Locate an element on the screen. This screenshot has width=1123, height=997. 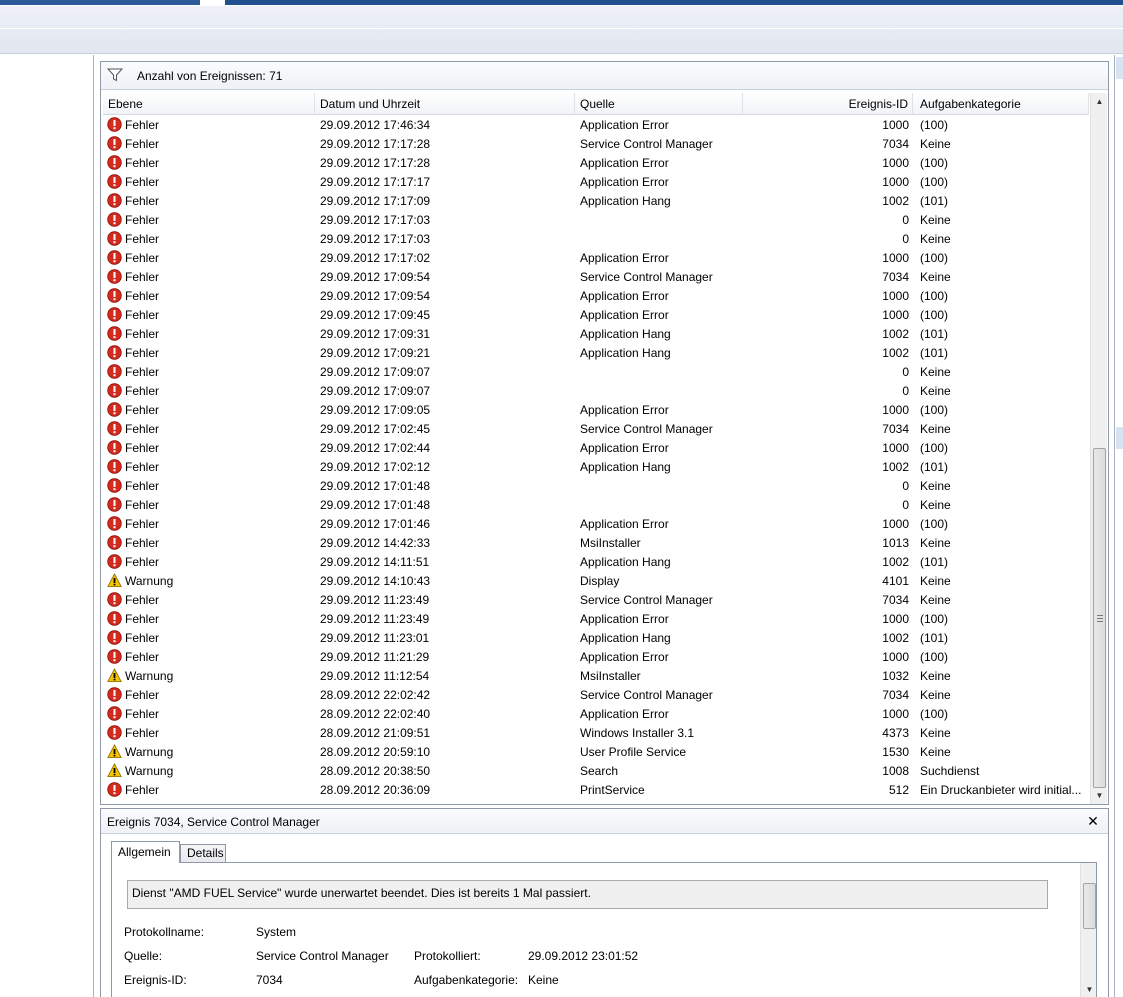
event-id-cell: 1032 is located at coordinates (895, 676).